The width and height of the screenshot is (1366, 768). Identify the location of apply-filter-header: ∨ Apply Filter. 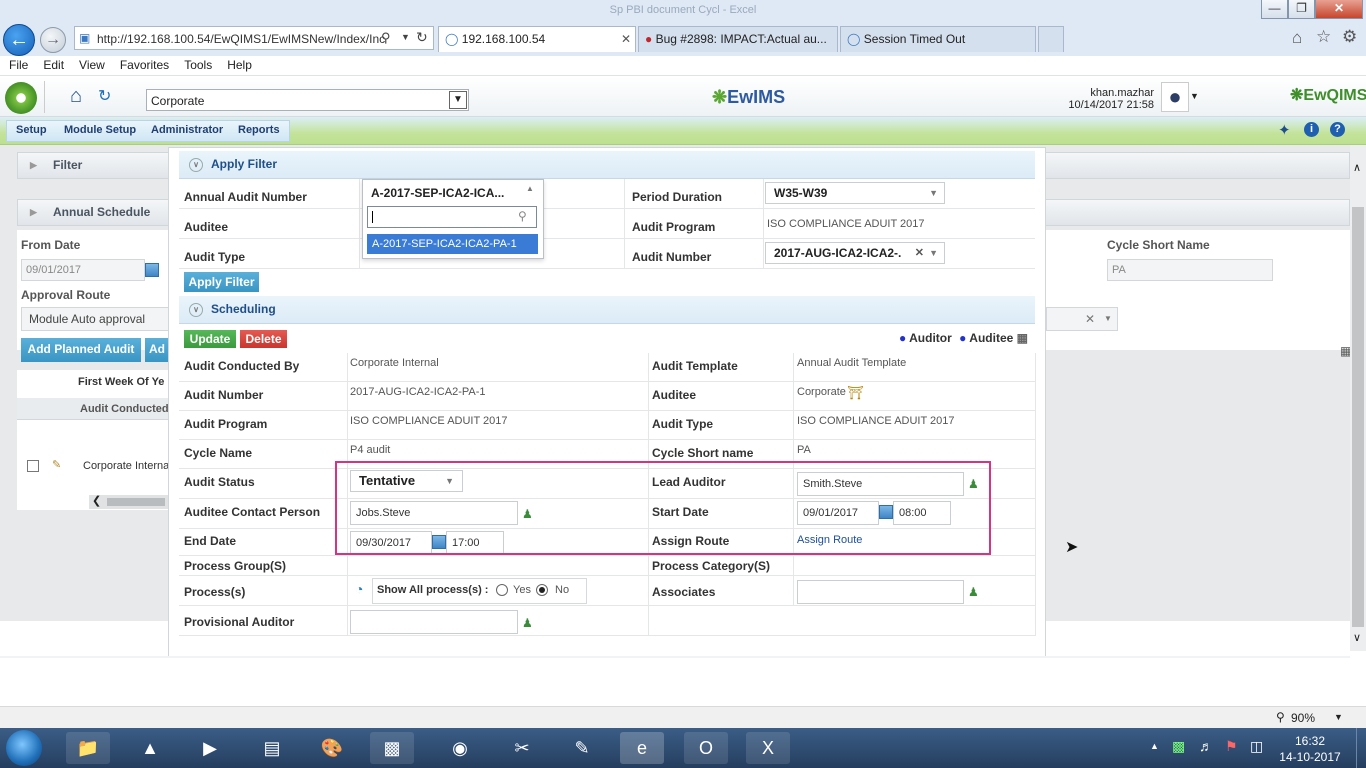
(607, 165).